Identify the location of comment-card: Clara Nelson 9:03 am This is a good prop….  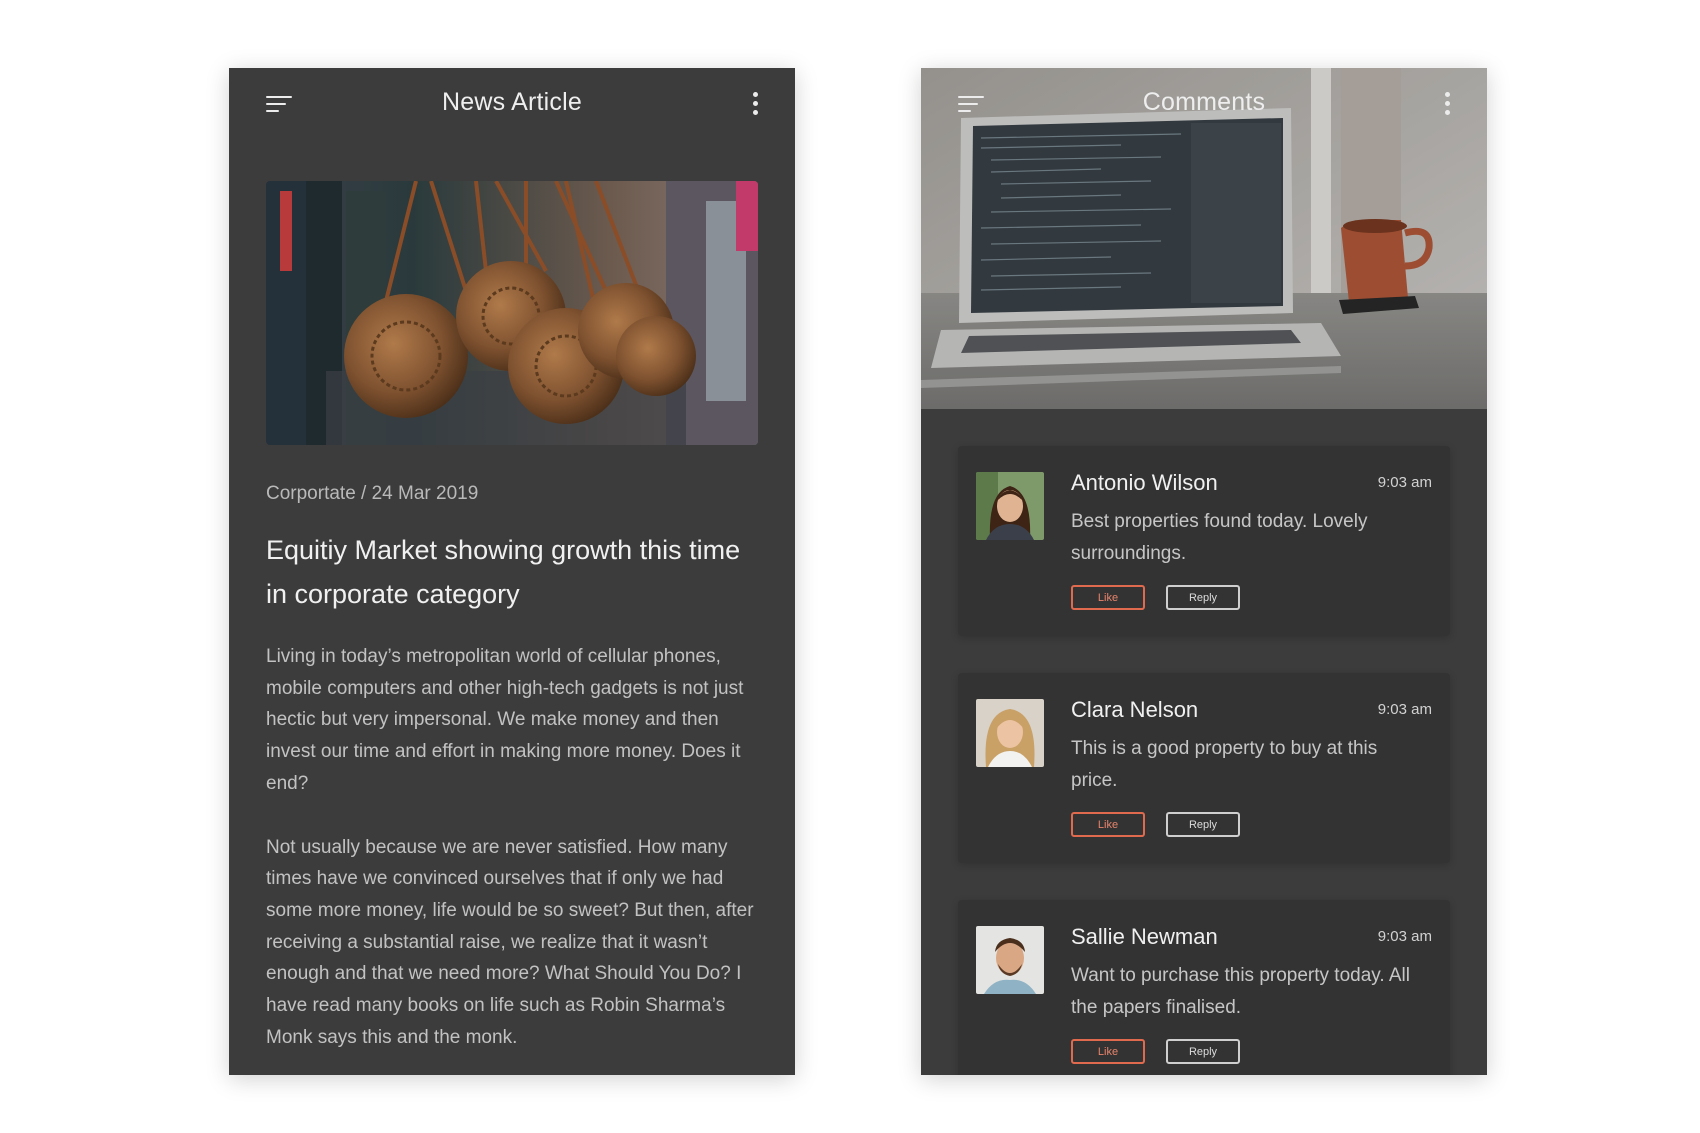
(1204, 768).